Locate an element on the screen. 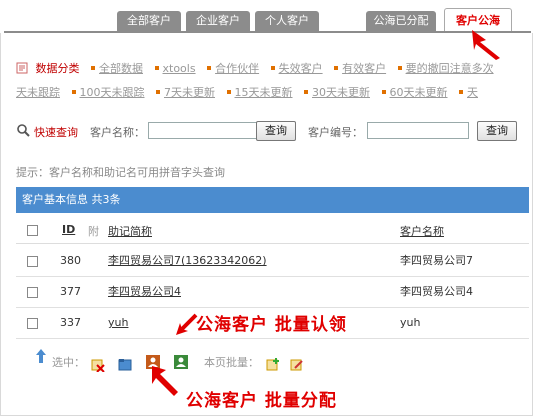  customer-name-input is located at coordinates (207, 130).